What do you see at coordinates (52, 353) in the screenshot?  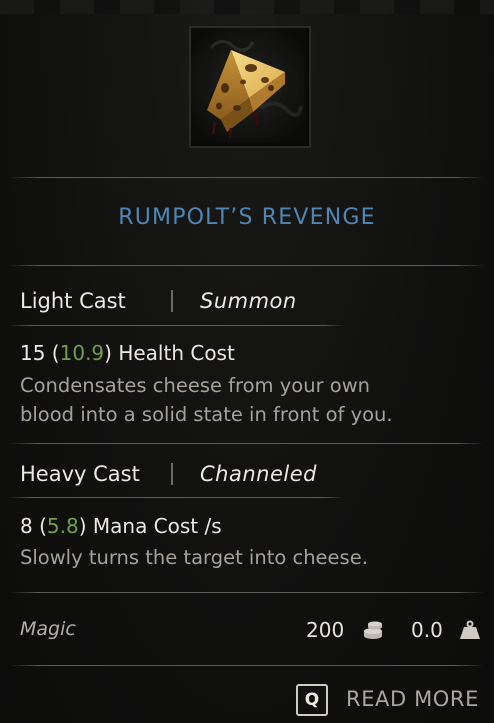 I see `light-cast-cost-open: (` at bounding box center [52, 353].